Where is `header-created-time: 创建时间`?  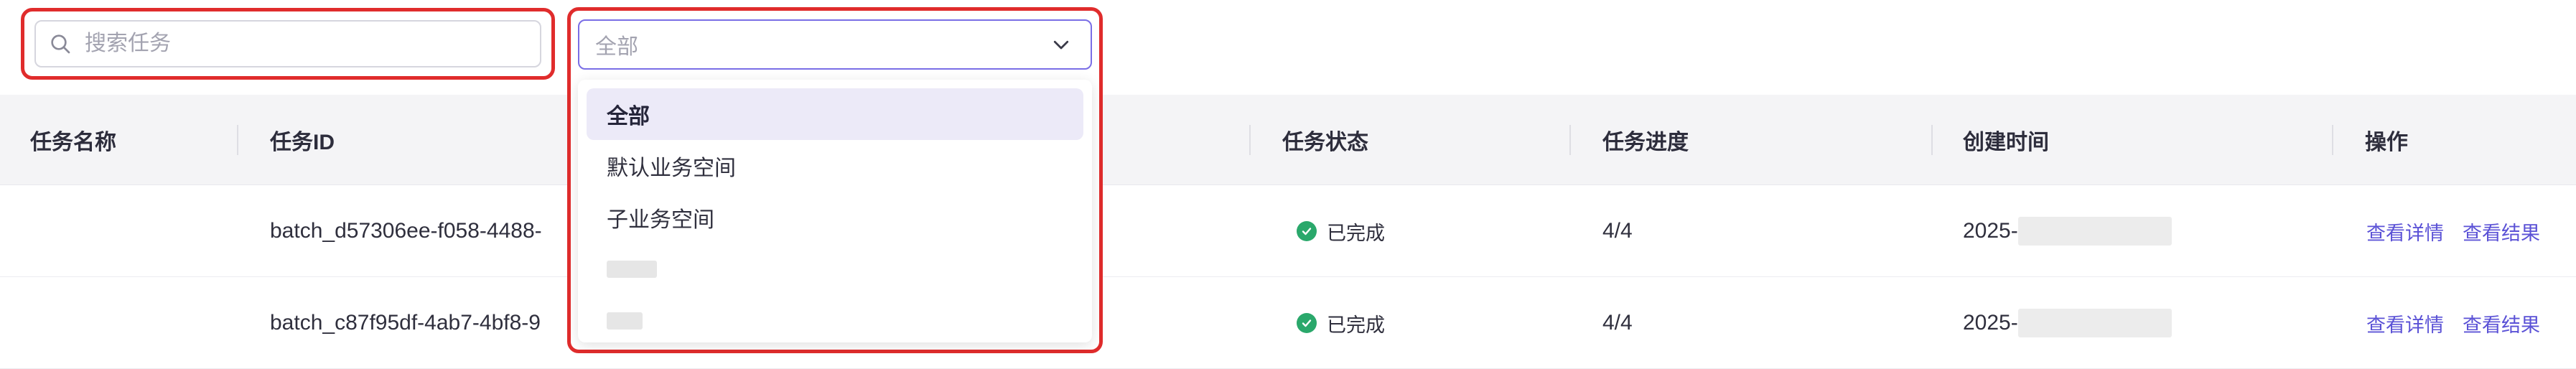 header-created-time: 创建时间 is located at coordinates (2006, 142).